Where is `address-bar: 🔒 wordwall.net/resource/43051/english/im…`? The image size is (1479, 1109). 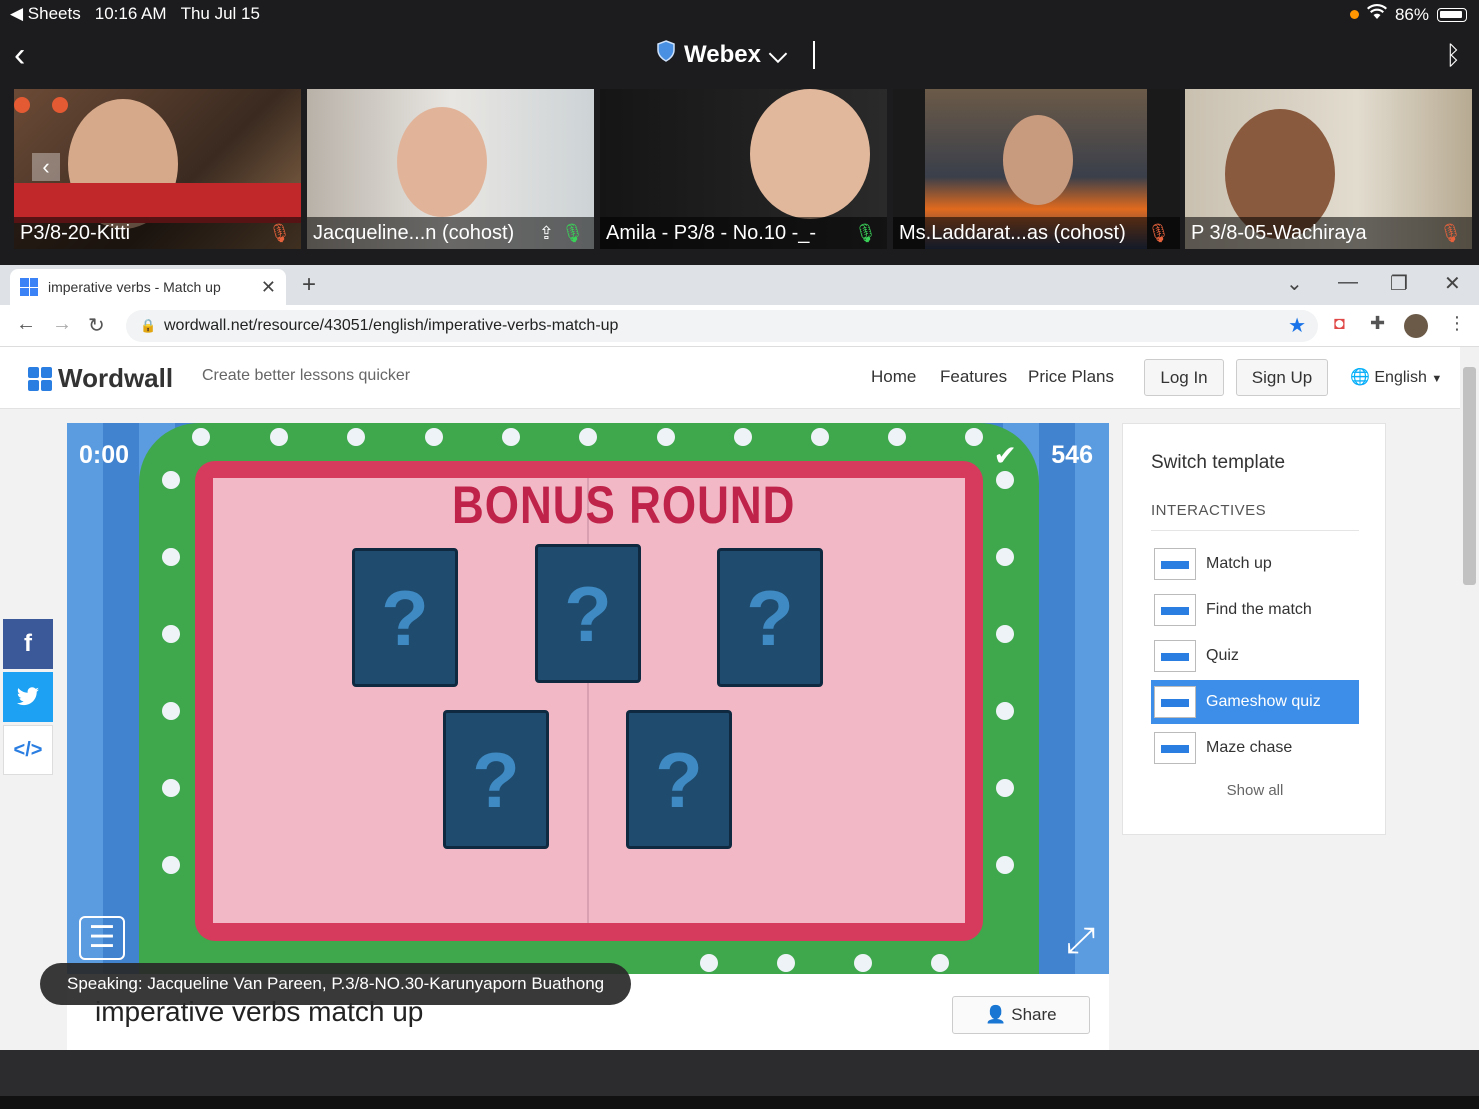
address-bar: 🔒 wordwall.net/resource/43051/english/im… is located at coordinates (722, 326).